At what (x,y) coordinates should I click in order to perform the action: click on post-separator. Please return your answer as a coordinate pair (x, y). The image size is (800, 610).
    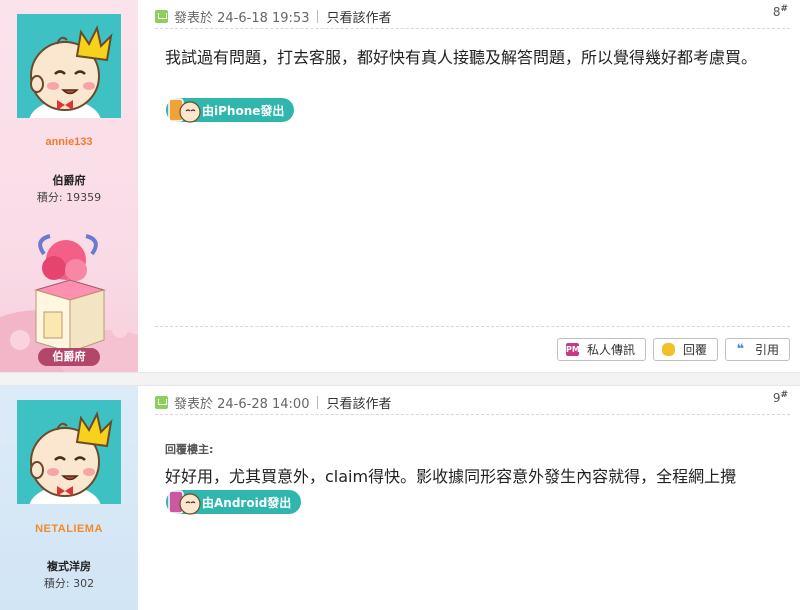
    Looking at the image, I should click on (400, 379).